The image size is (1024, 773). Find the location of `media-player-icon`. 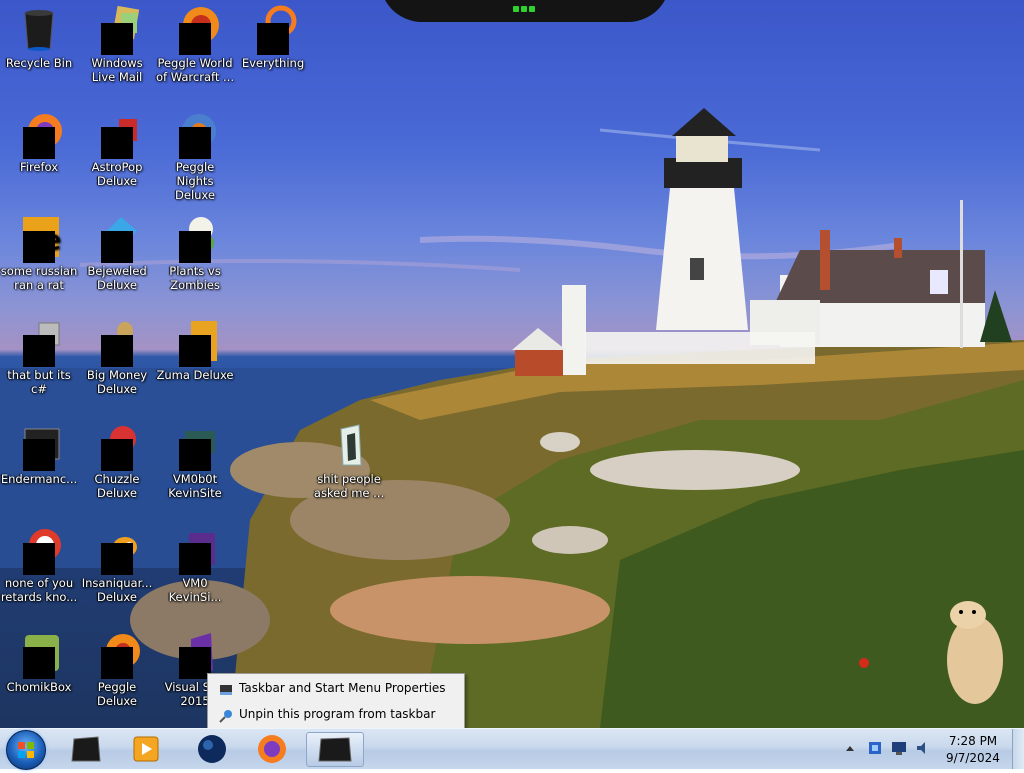

media-player-icon is located at coordinates (146, 749).